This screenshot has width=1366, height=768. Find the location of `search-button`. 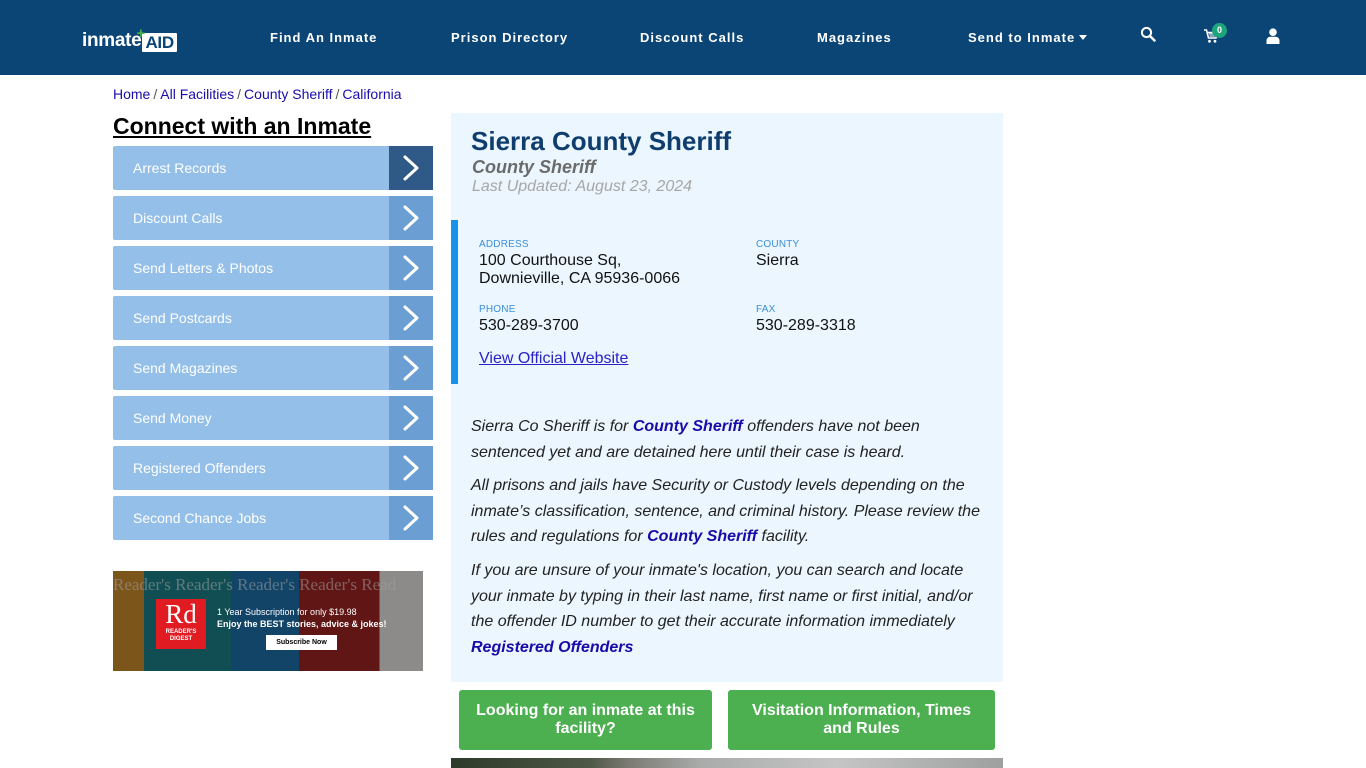

search-button is located at coordinates (1150, 36).